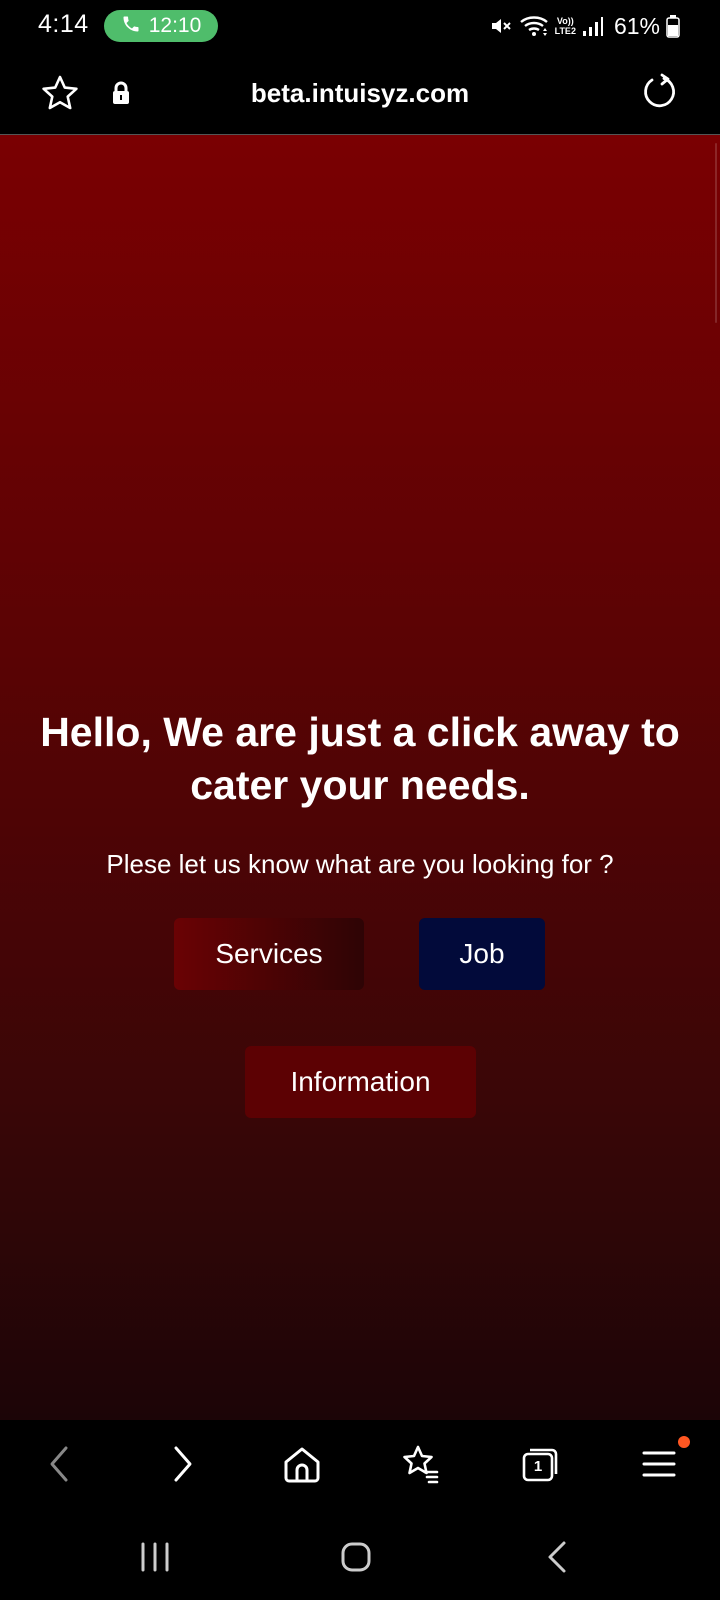  Describe the element at coordinates (501, 26) in the screenshot. I see `mute-icon` at that location.